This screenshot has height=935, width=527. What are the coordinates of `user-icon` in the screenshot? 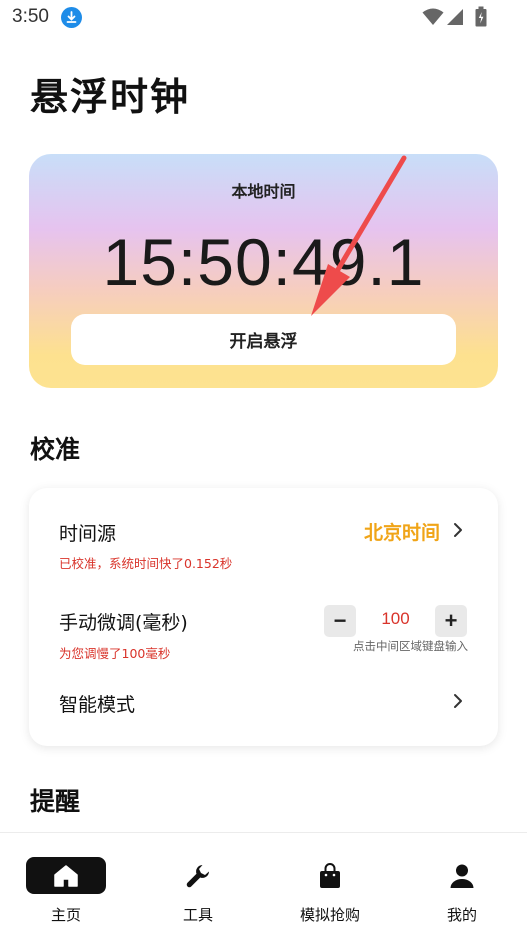 It's located at (462, 876).